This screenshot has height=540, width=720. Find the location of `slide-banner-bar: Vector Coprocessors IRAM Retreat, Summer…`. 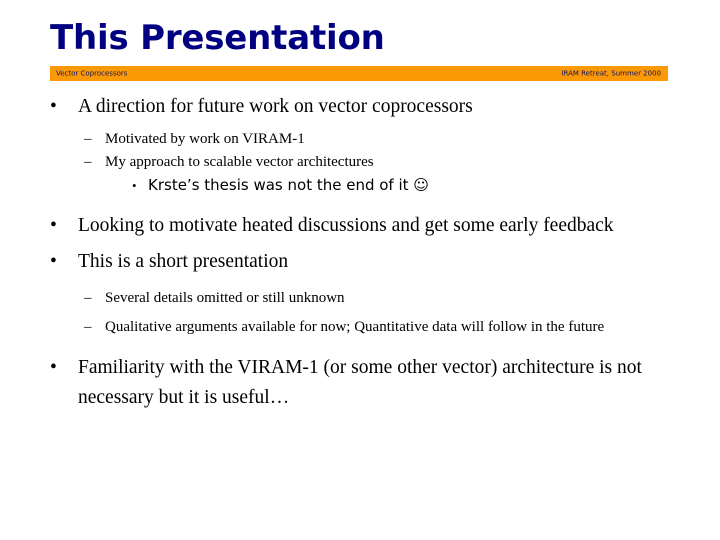

slide-banner-bar: Vector Coprocessors IRAM Retreat, Summer… is located at coordinates (359, 73).